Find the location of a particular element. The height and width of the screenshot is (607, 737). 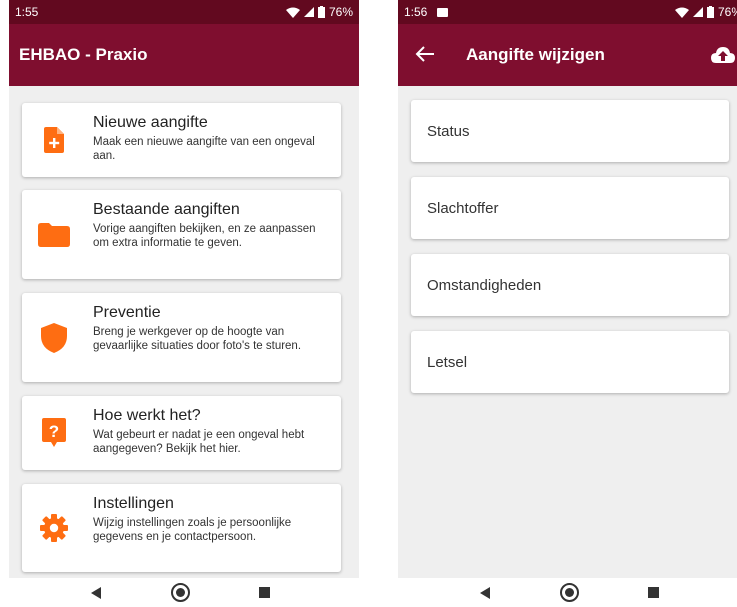

shield-icon is located at coordinates (54, 338).